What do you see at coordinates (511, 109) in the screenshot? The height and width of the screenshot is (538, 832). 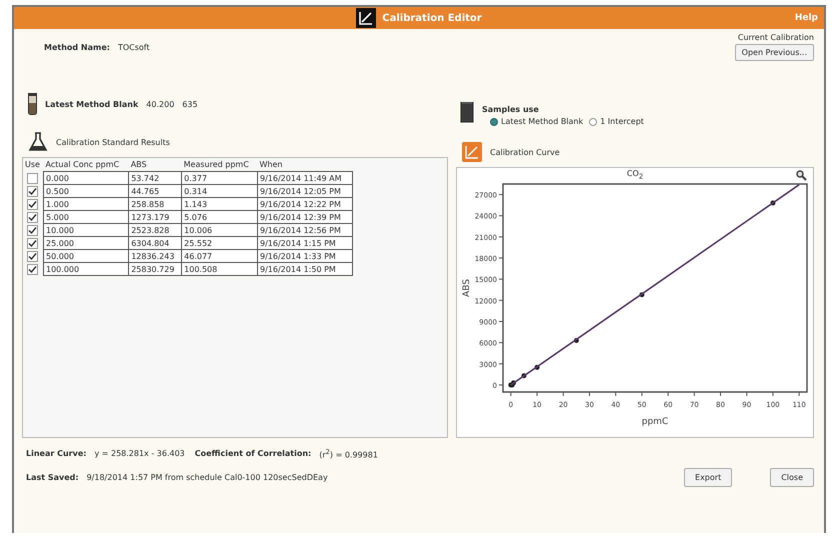 I see `samples-use-title: Samples use` at bounding box center [511, 109].